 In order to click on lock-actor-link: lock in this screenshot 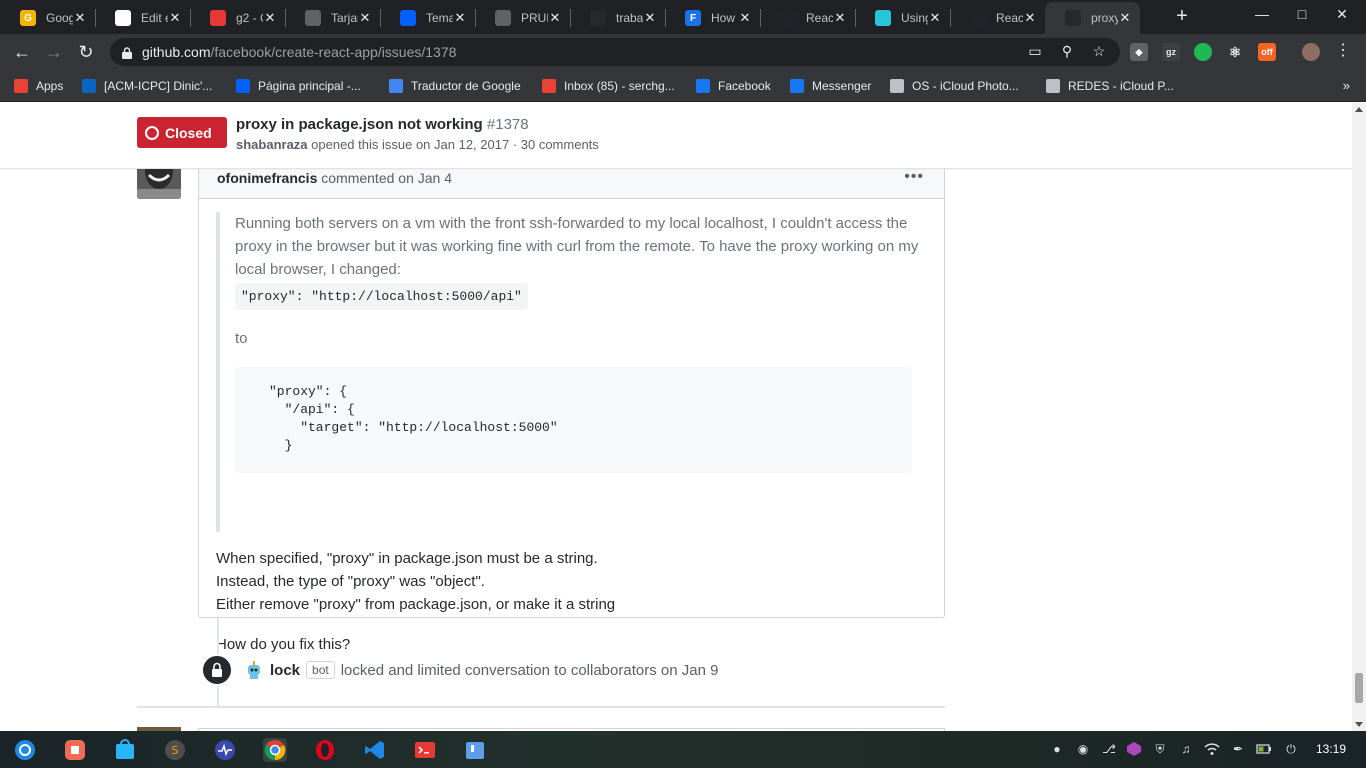, I will do `click(285, 670)`.